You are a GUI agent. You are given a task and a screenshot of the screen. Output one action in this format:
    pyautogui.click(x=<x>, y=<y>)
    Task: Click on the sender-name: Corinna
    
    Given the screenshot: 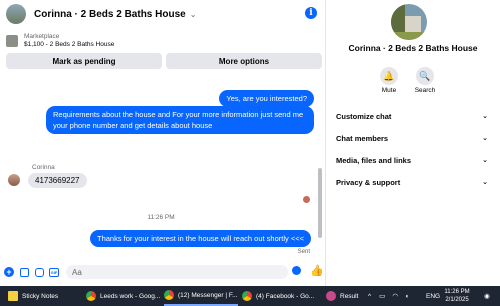 What is the action you would take?
    pyautogui.click(x=43, y=167)
    